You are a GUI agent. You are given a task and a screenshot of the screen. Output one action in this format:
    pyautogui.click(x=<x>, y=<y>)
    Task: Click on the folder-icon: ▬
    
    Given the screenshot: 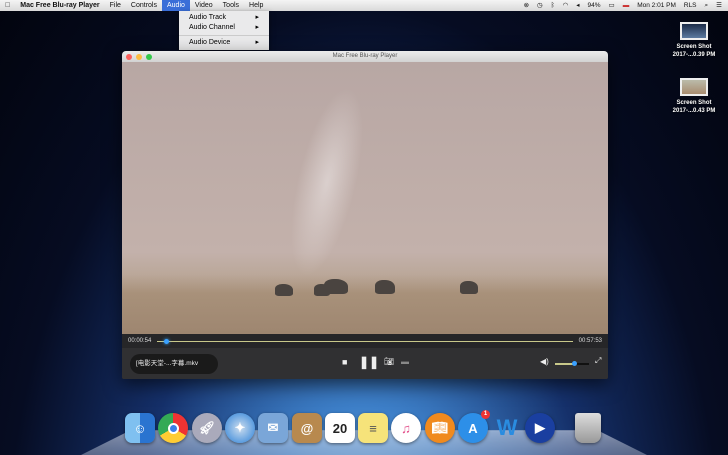 What is the action you would take?
    pyautogui.click(x=405, y=361)
    